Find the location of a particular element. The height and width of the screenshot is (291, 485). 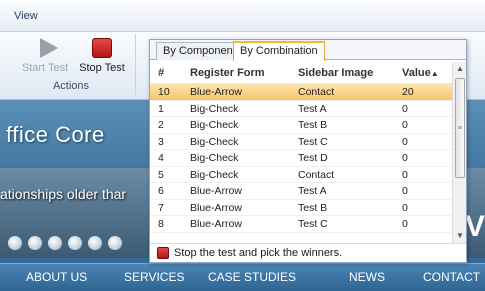

grid-header: # Register Form Sidebar Image Value▲ is located at coordinates (301, 73).